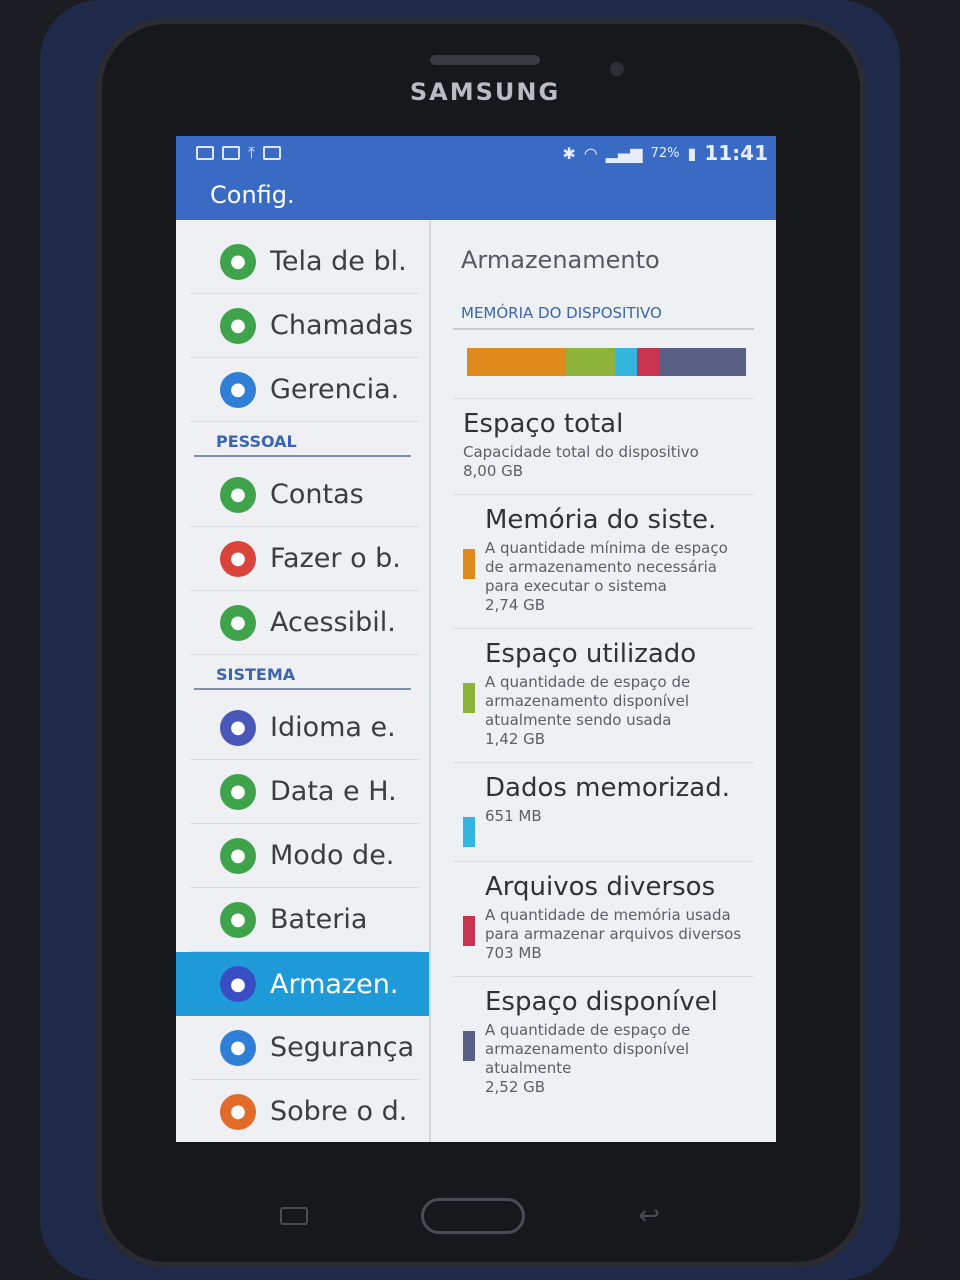 Image resolution: width=960 pixels, height=1280 pixels. What do you see at coordinates (238, 855) in the screenshot?
I see `mode-icon: ●` at bounding box center [238, 855].